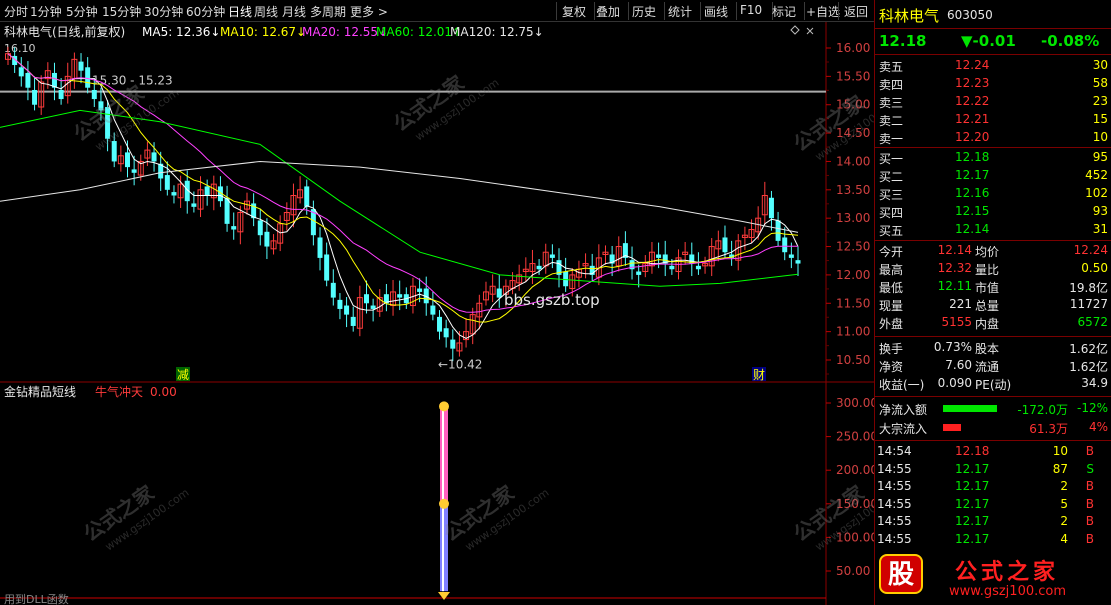  Describe the element at coordinates (993, 409) in the screenshot. I see `quote-row: 净流入额 -172.0万 -12%` at that location.